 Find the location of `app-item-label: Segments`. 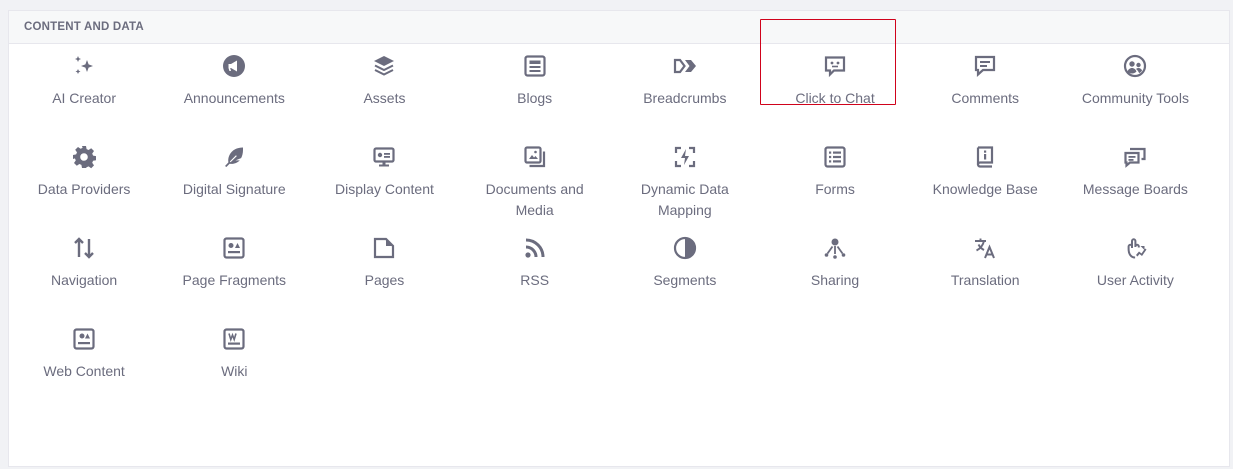

app-item-label: Segments is located at coordinates (685, 280).